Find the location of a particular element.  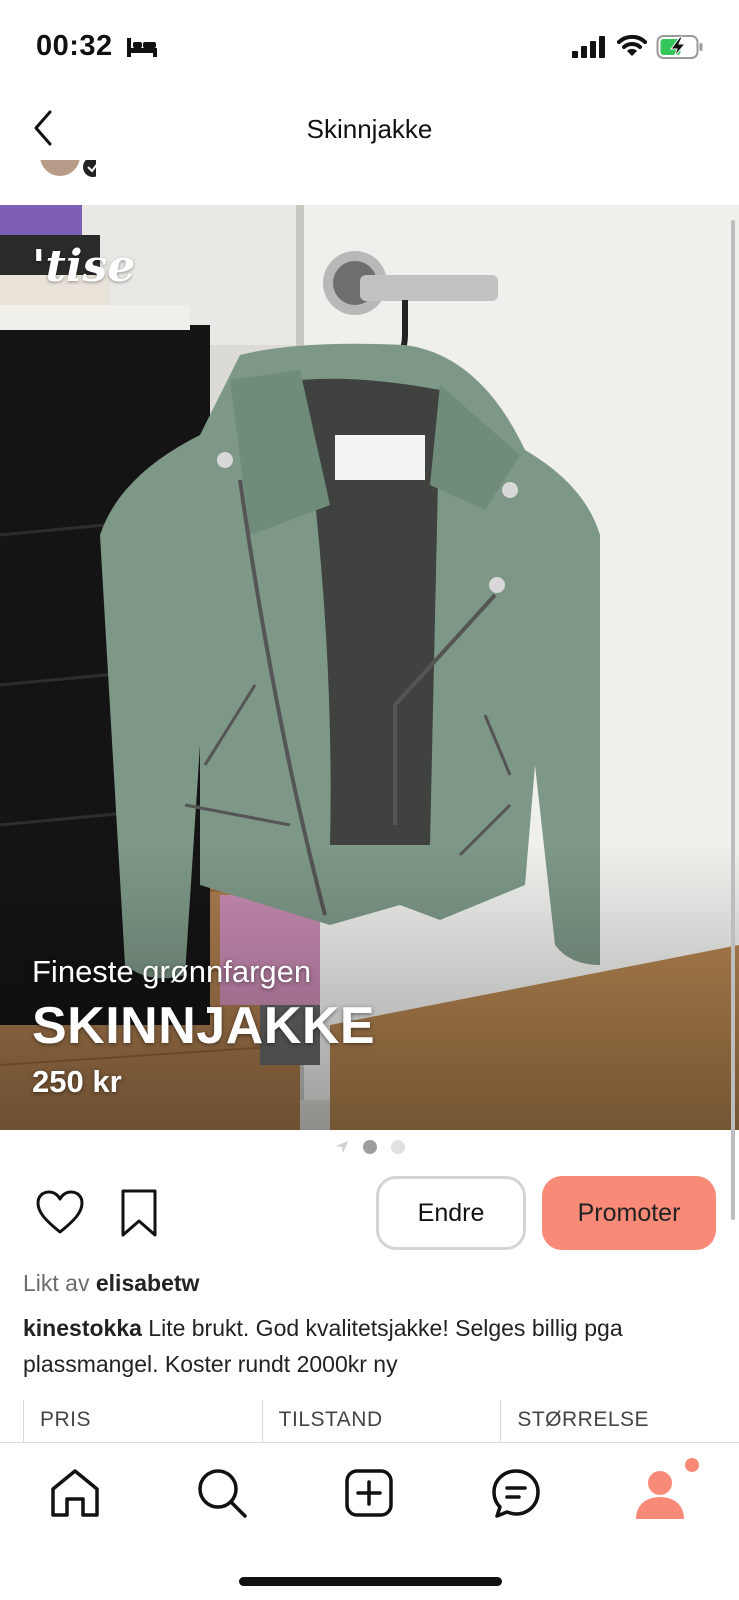

liked-by: Likt av elisabetw is located at coordinates (111, 1283).